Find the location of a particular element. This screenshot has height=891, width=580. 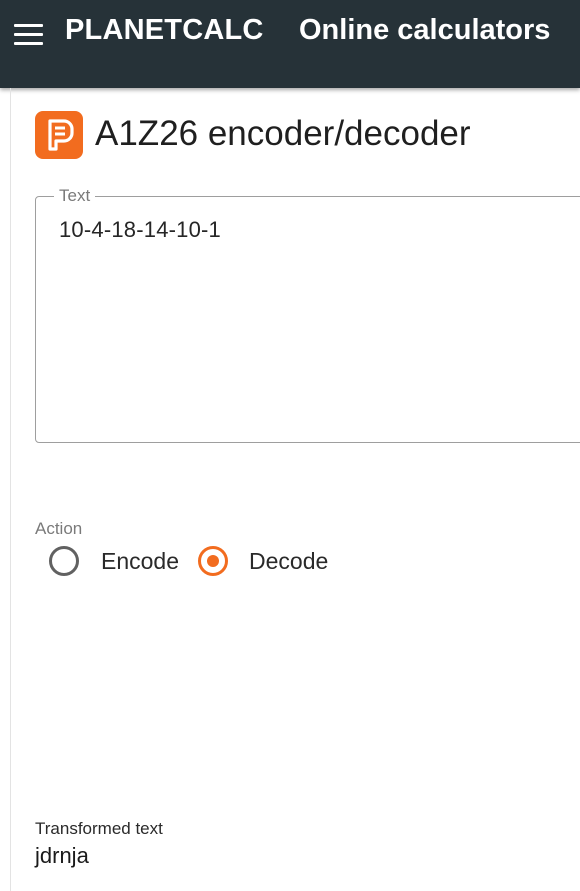

app-bar-title: Online calculators is located at coordinates (425, 30).